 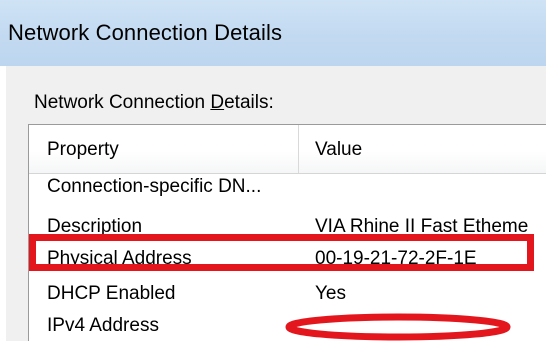 I want to click on property-cell: IPv4 Address, so click(x=103, y=325).